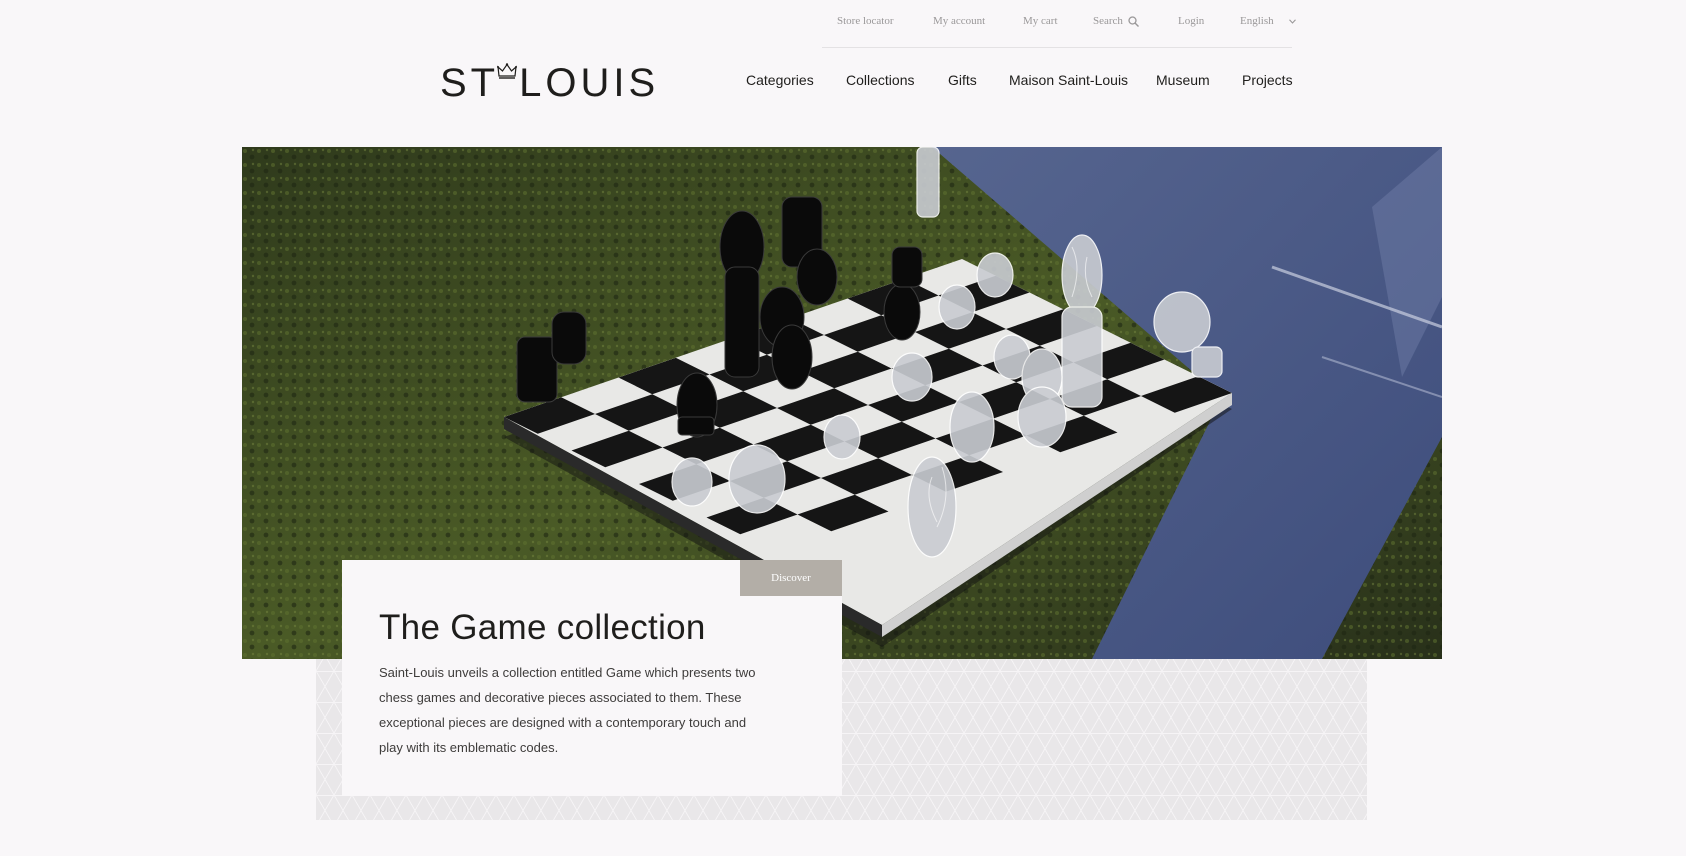 This screenshot has width=1686, height=856. What do you see at coordinates (865, 21) in the screenshot?
I see `store-locator-link: Store locator` at bounding box center [865, 21].